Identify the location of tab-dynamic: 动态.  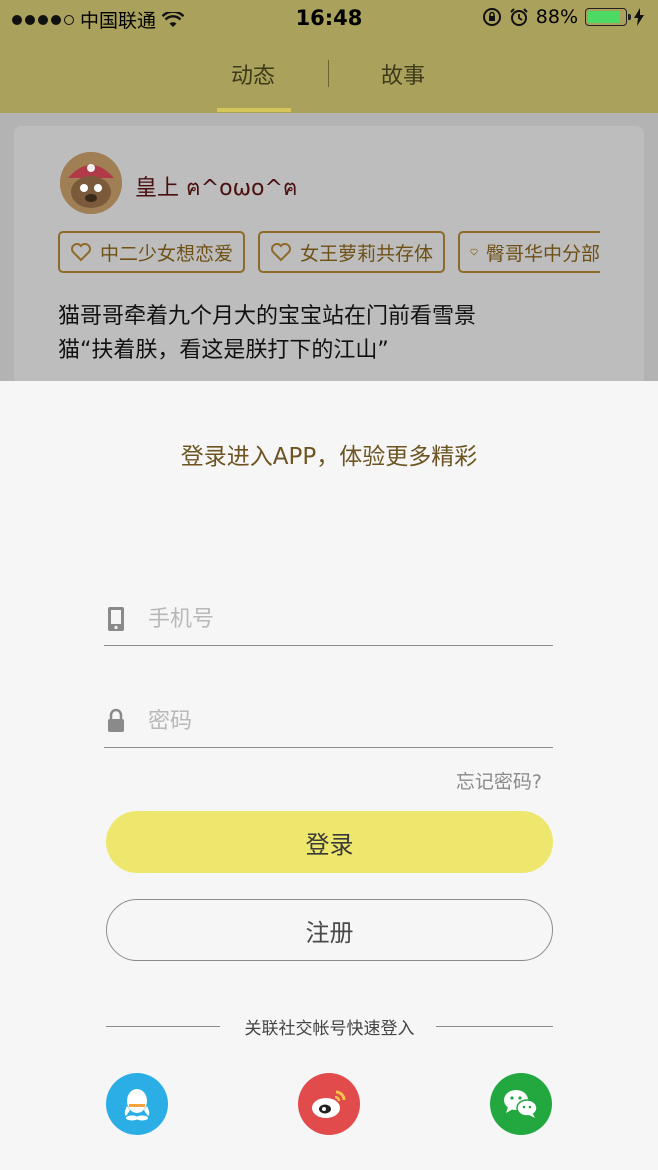
(253, 74).